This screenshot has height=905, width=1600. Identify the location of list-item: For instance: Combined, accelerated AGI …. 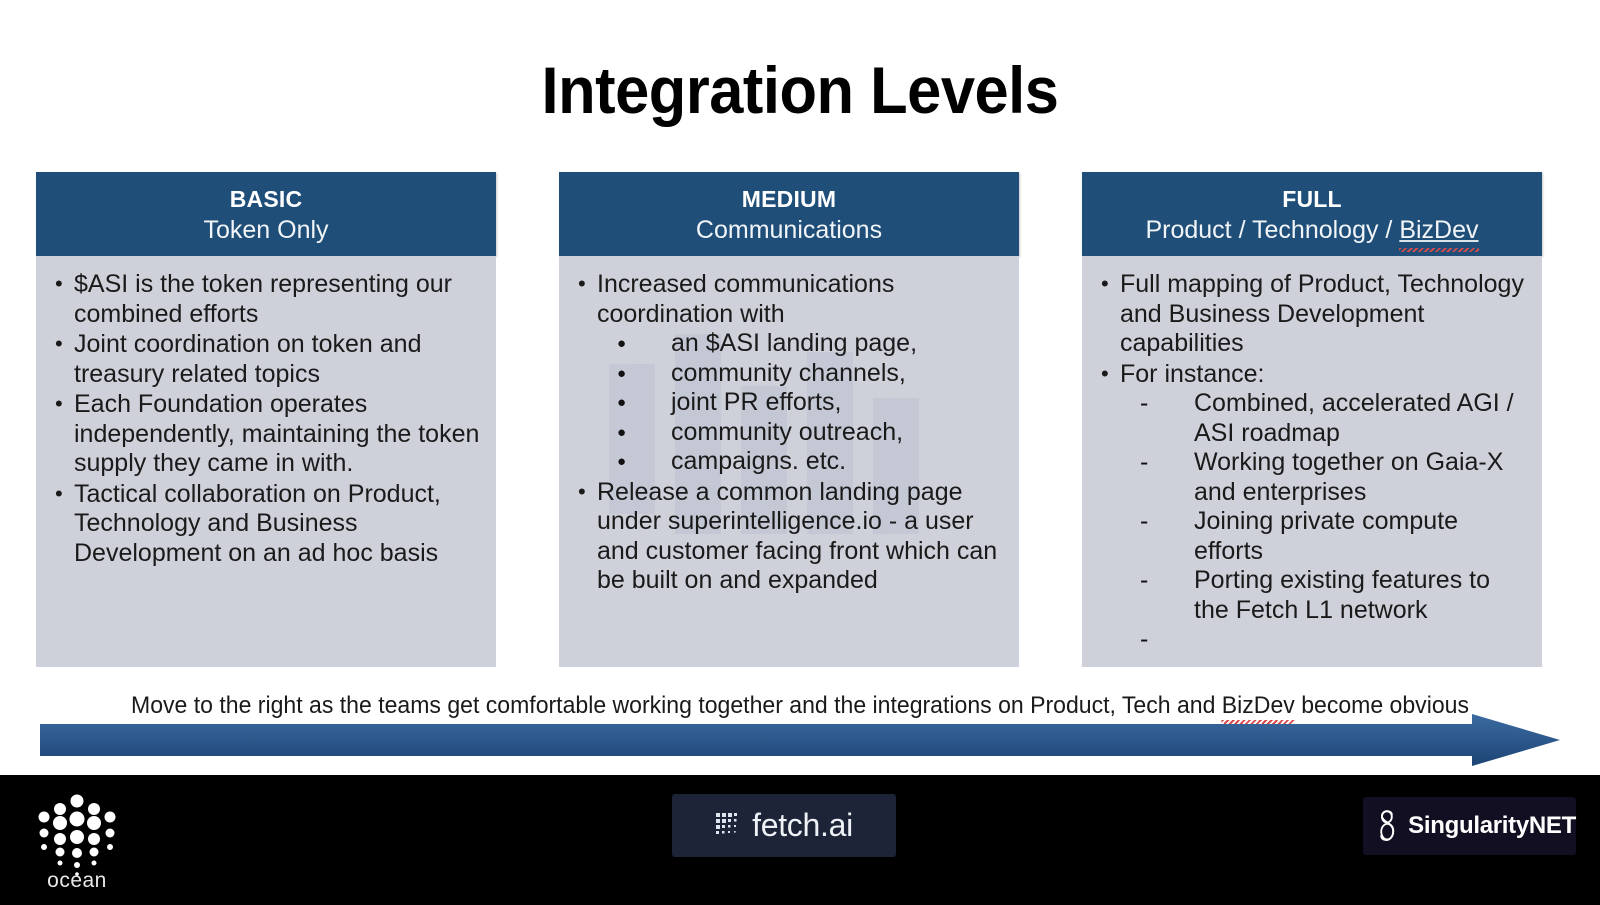
(1313, 507).